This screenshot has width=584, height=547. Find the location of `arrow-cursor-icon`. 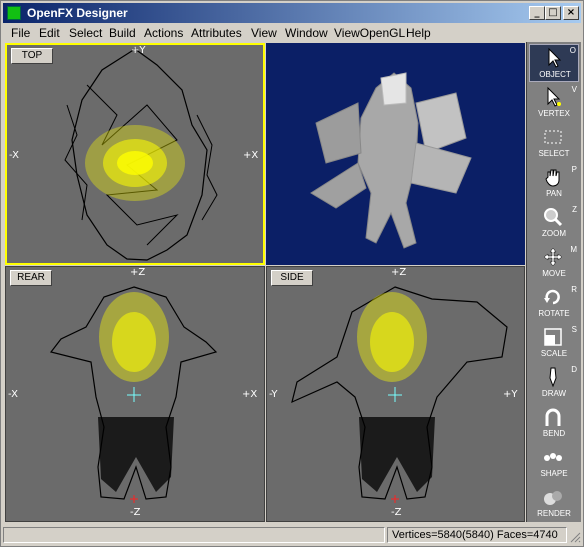

arrow-cursor-icon is located at coordinates (555, 57).